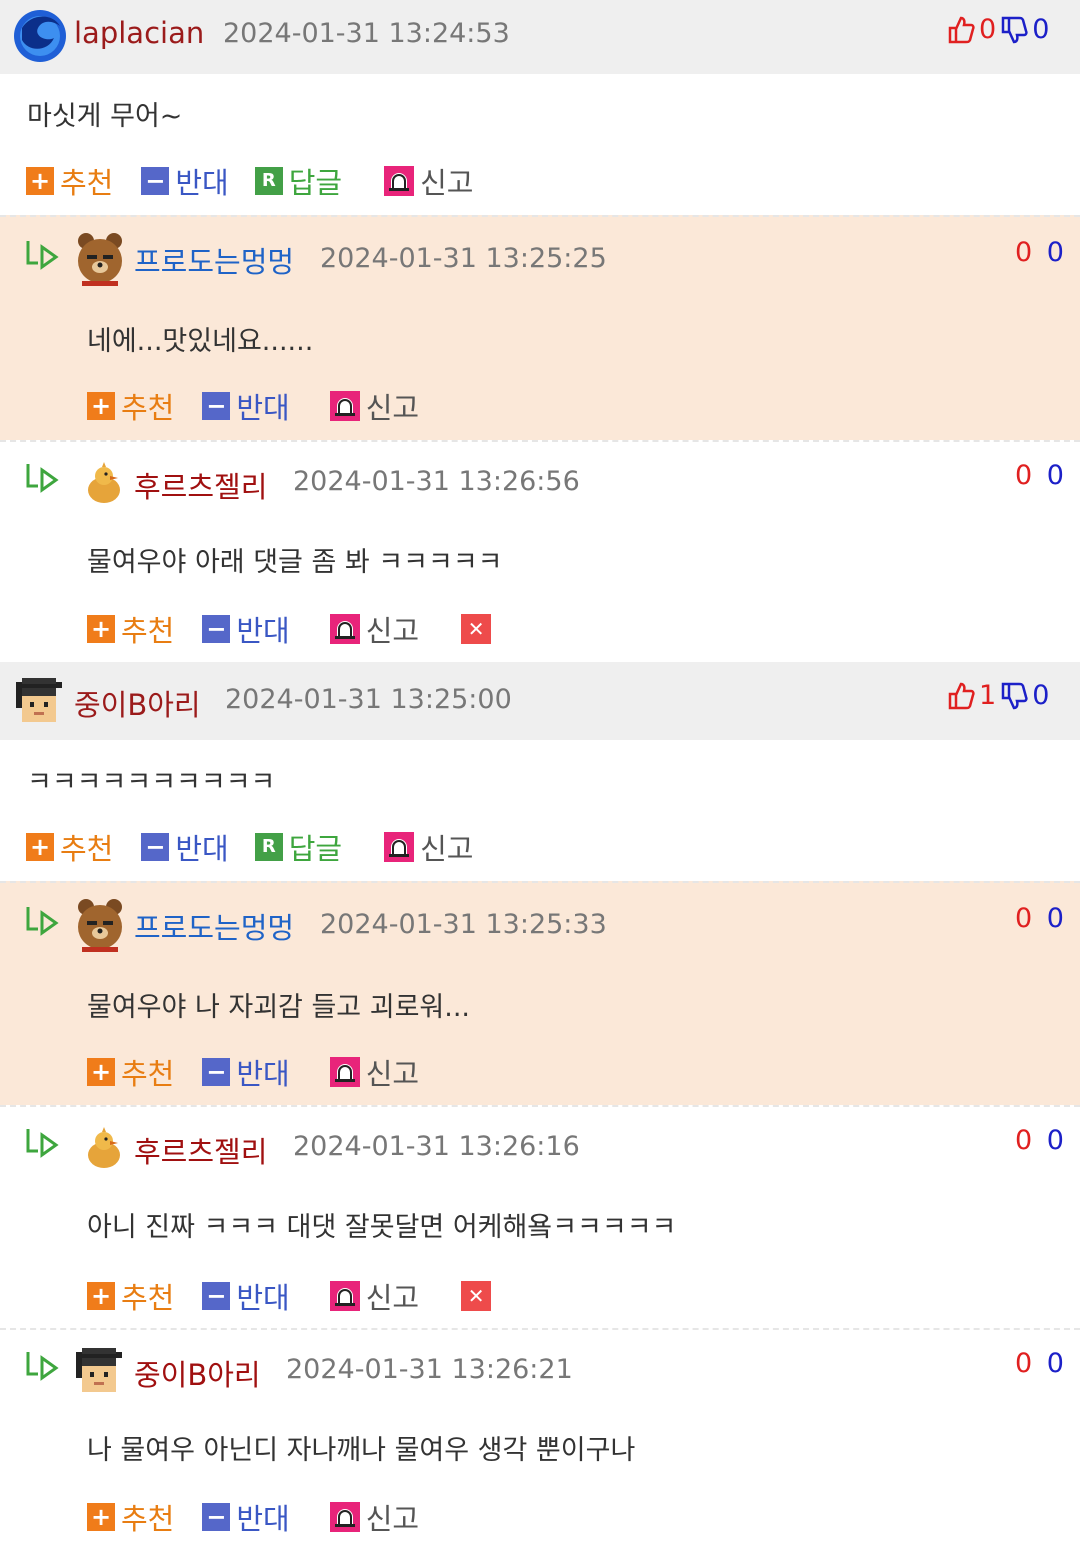  What do you see at coordinates (295, 562) in the screenshot?
I see `comment-text: 물여우야 아래 댓글 좀 봐 ㅋㅋㅋㅋㅋ` at bounding box center [295, 562].